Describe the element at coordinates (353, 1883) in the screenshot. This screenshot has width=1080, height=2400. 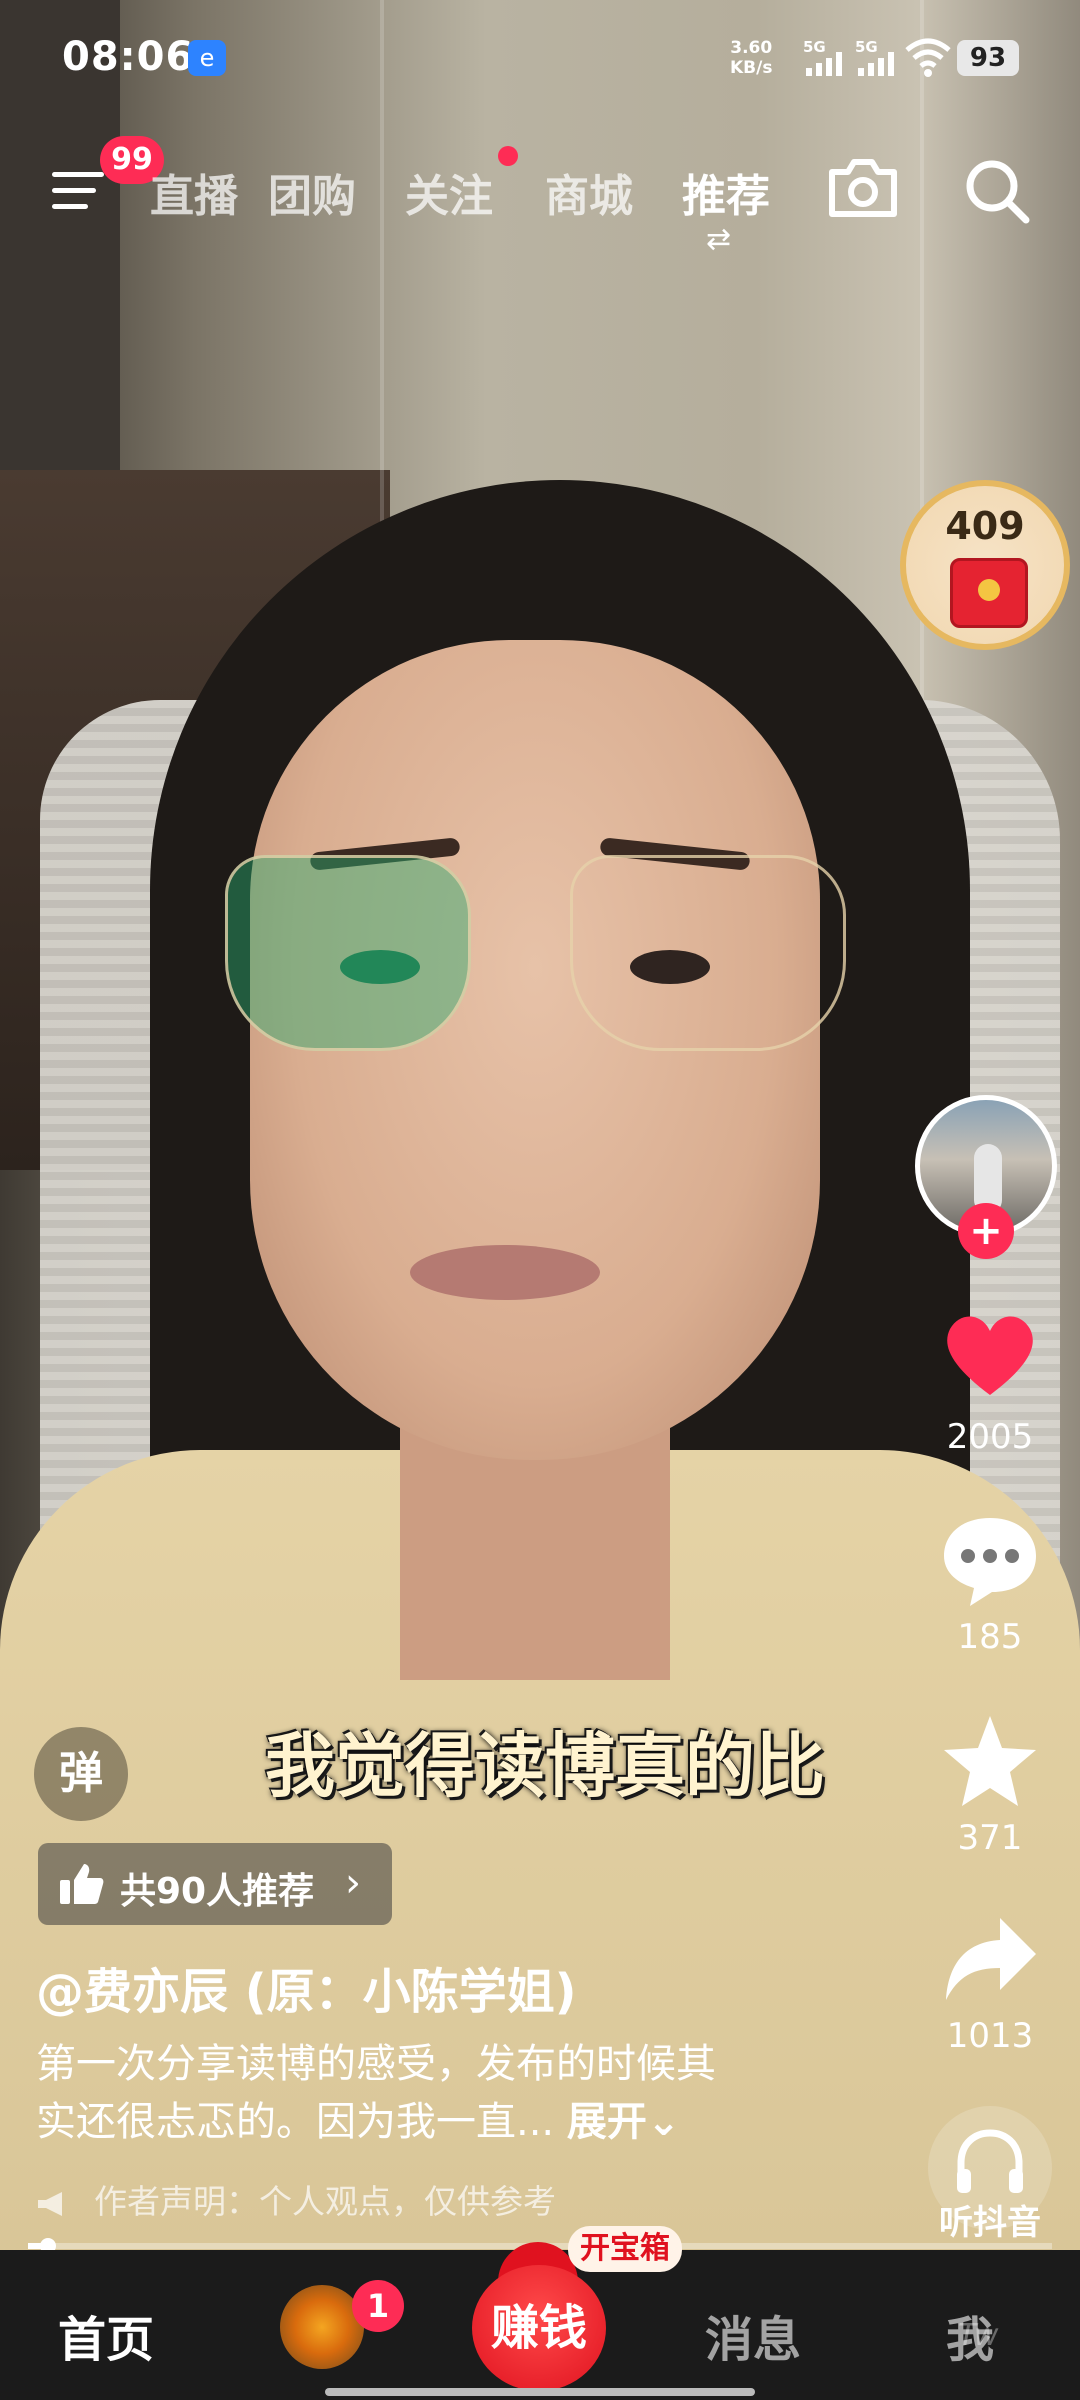
I see `chevron-right-icon: ›` at that location.